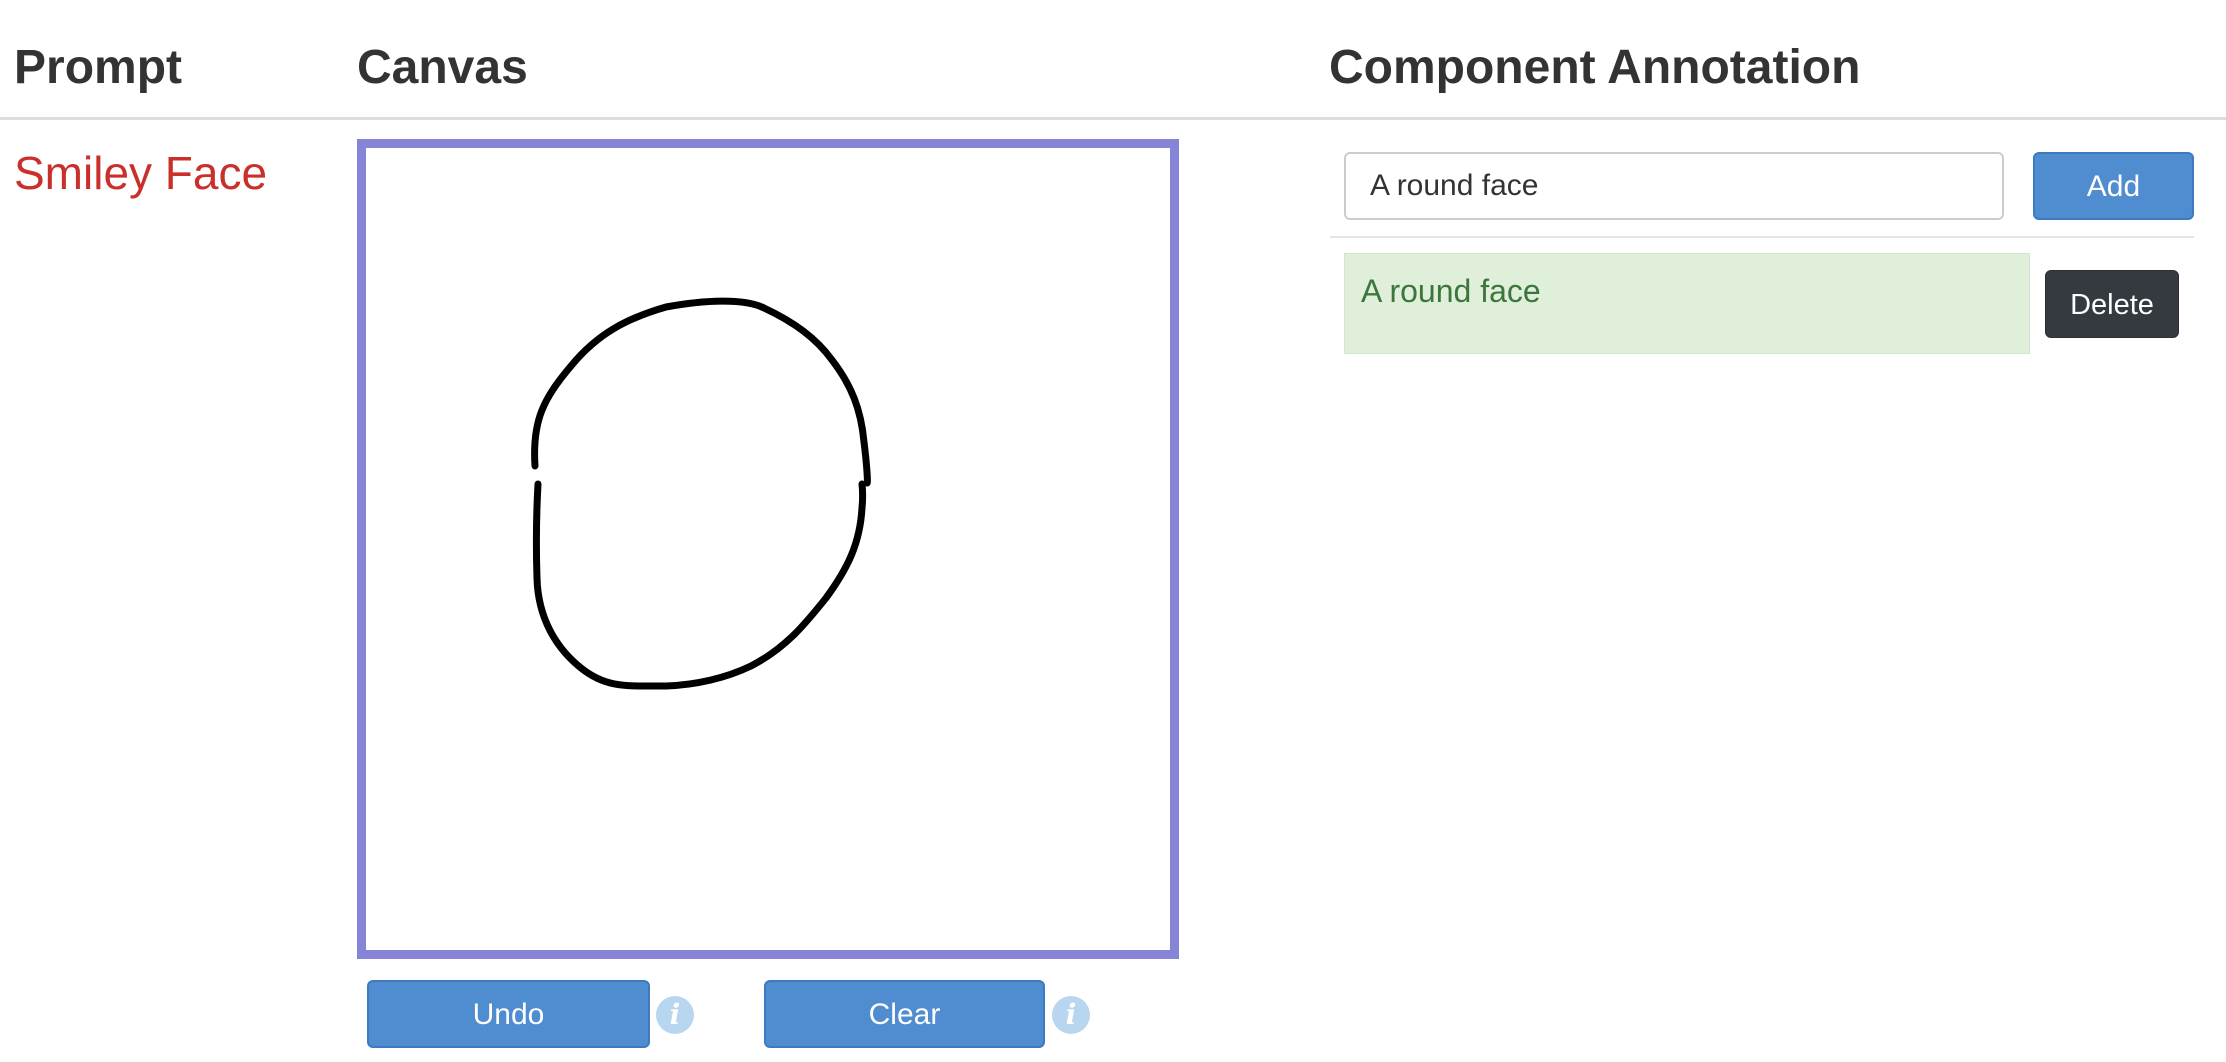  What do you see at coordinates (1687, 303) in the screenshot?
I see `annotation-item: A round face` at bounding box center [1687, 303].